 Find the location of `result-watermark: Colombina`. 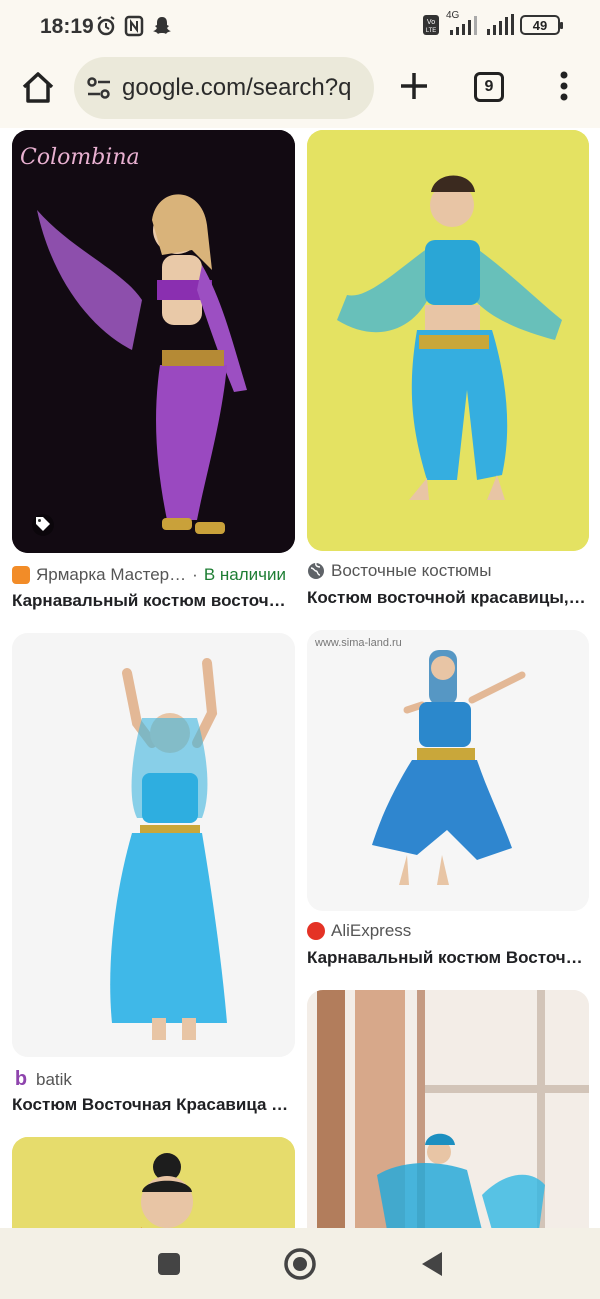

result-watermark: Colombina is located at coordinates (80, 157).